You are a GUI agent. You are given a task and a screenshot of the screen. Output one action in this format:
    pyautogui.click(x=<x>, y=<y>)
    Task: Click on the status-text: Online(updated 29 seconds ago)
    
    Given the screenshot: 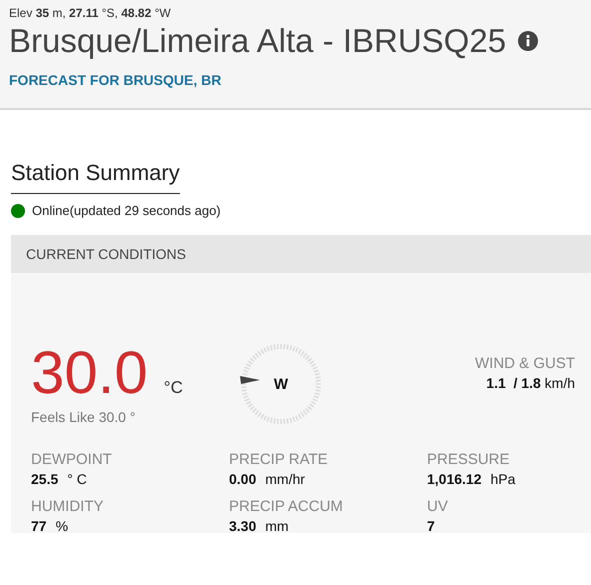 What is the action you would take?
    pyautogui.click(x=126, y=210)
    